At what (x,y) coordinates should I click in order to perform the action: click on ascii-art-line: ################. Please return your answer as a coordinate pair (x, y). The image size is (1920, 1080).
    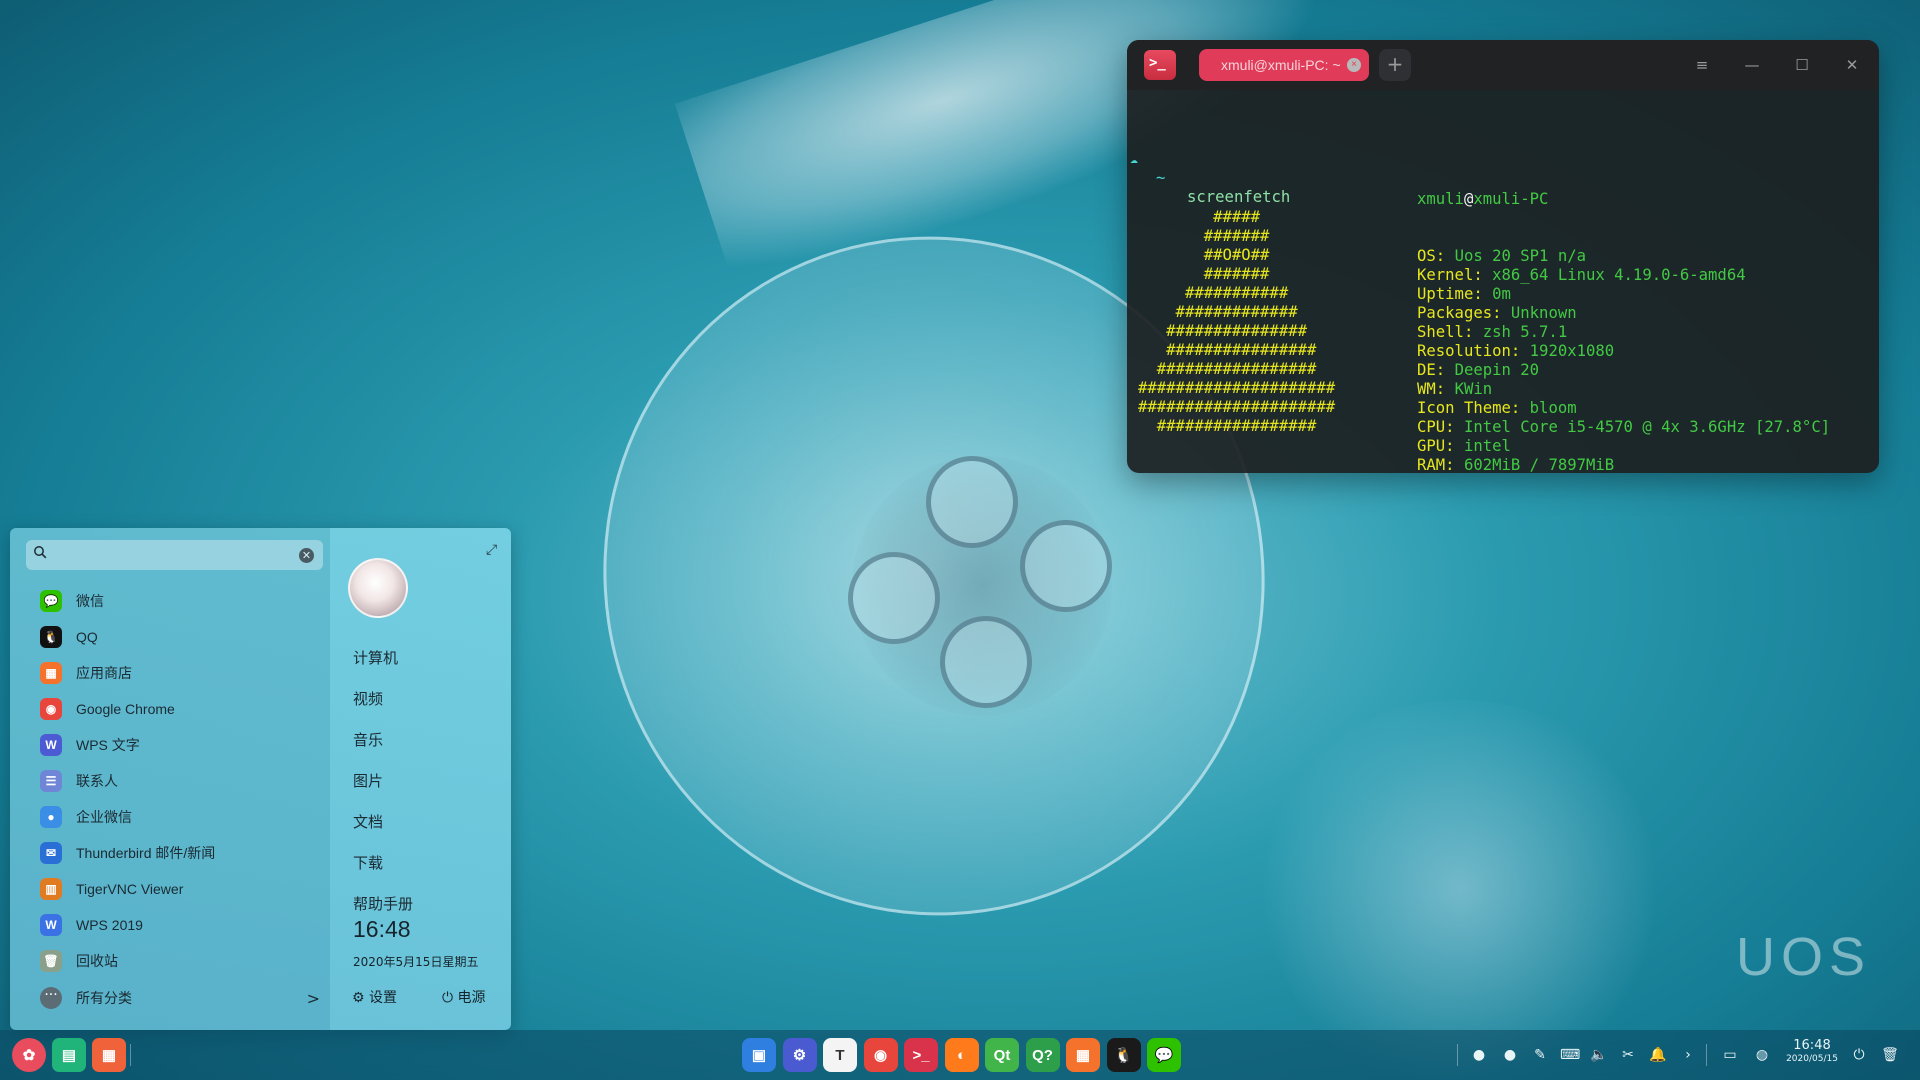
    Looking at the image, I should click on (1227, 350).